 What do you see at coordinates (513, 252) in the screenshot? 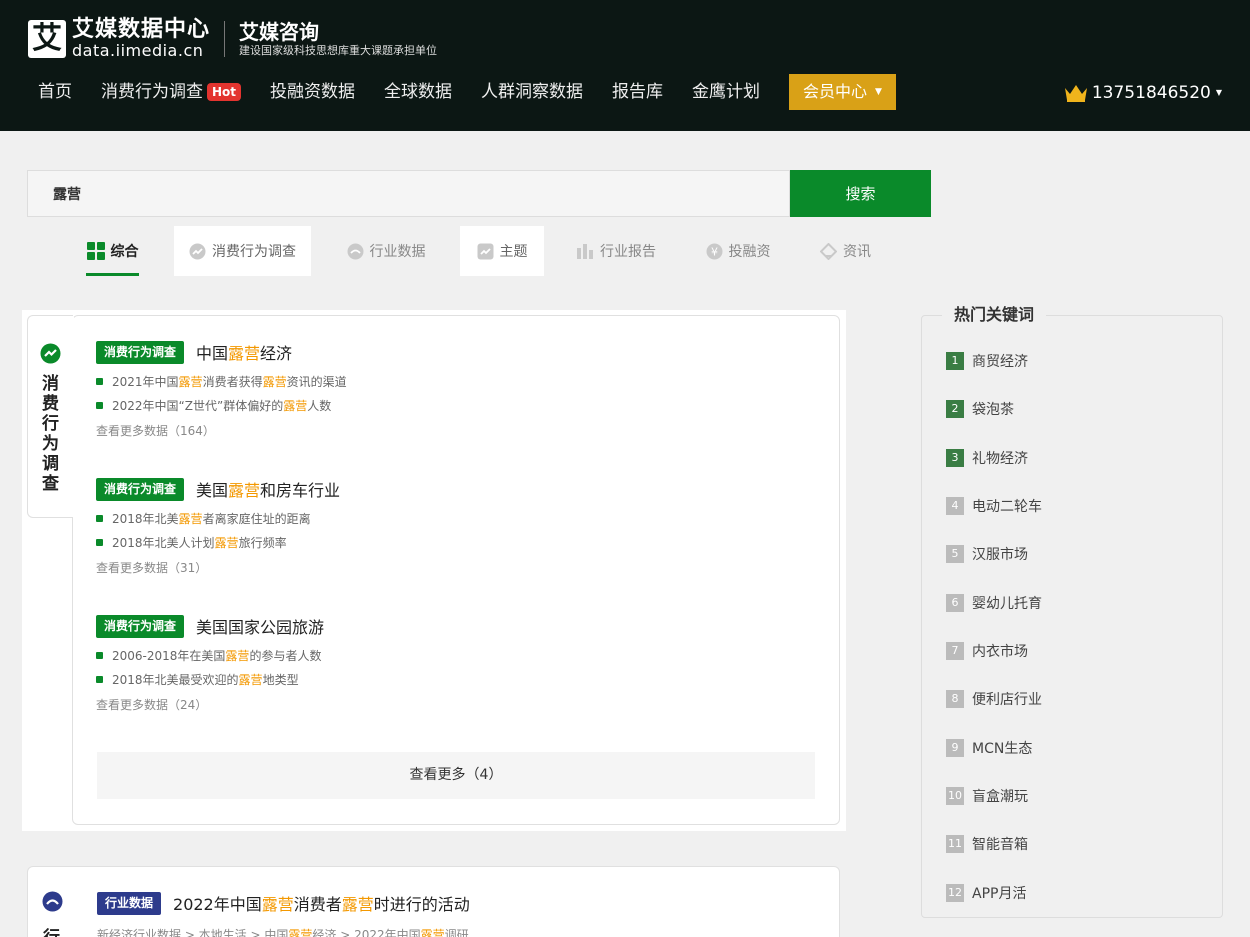
I see `tab-topic-label: 主题` at bounding box center [513, 252].